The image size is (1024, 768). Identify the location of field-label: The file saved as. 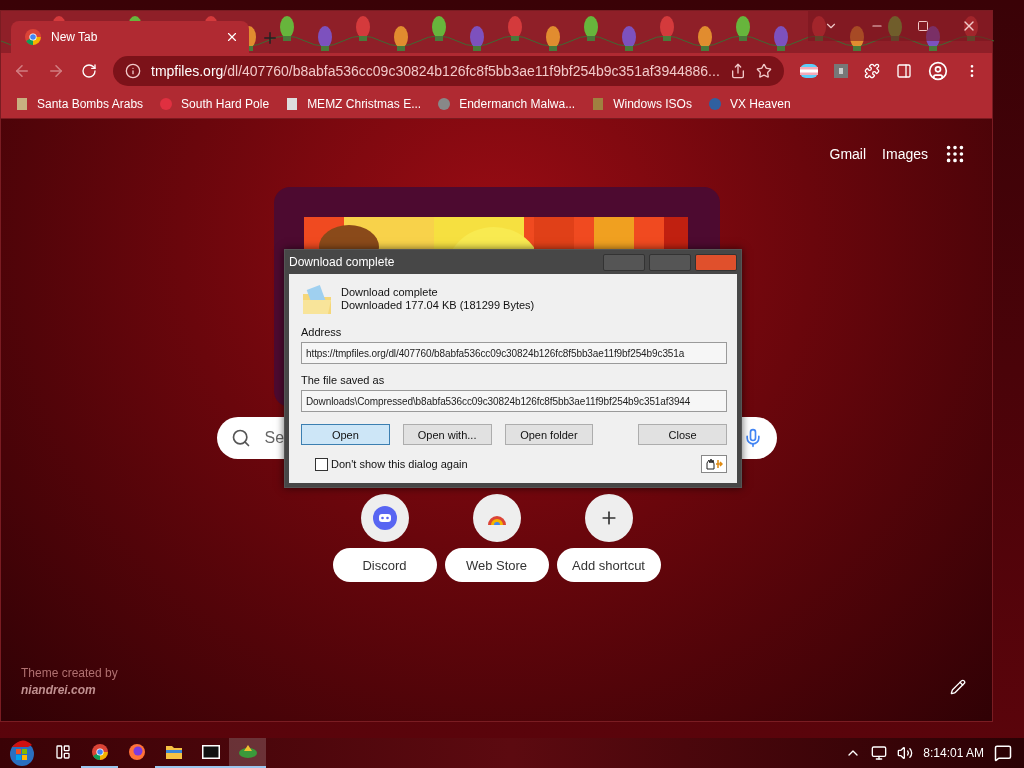
(343, 380).